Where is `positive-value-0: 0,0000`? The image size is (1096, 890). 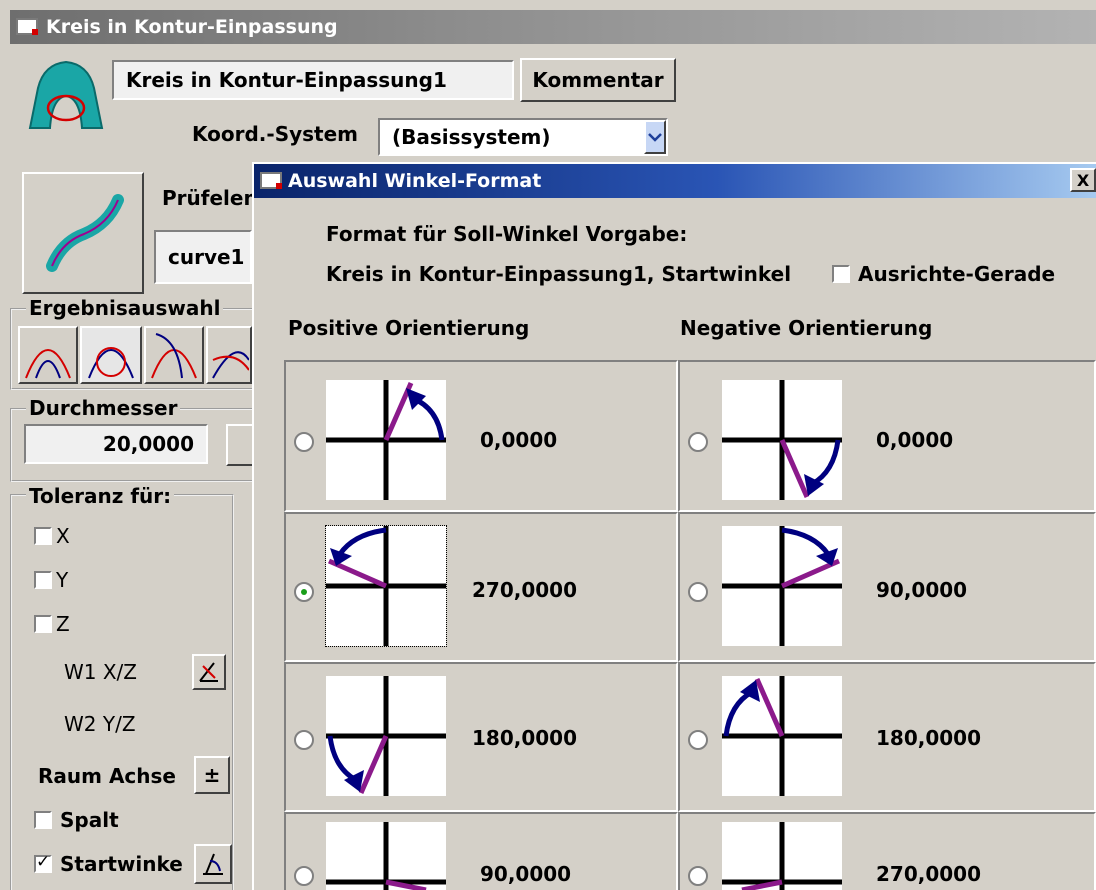
positive-value-0: 0,0000 is located at coordinates (519, 440).